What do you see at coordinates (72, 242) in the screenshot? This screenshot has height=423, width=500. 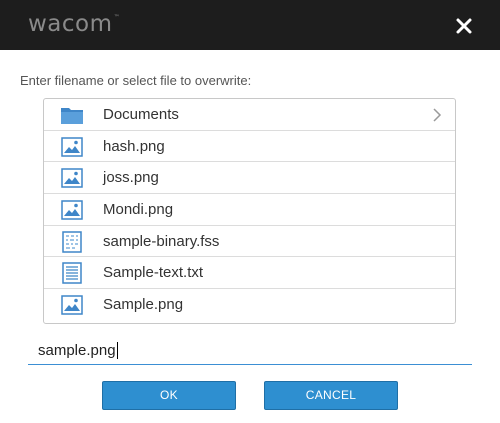 I see `binary-file-icon` at bounding box center [72, 242].